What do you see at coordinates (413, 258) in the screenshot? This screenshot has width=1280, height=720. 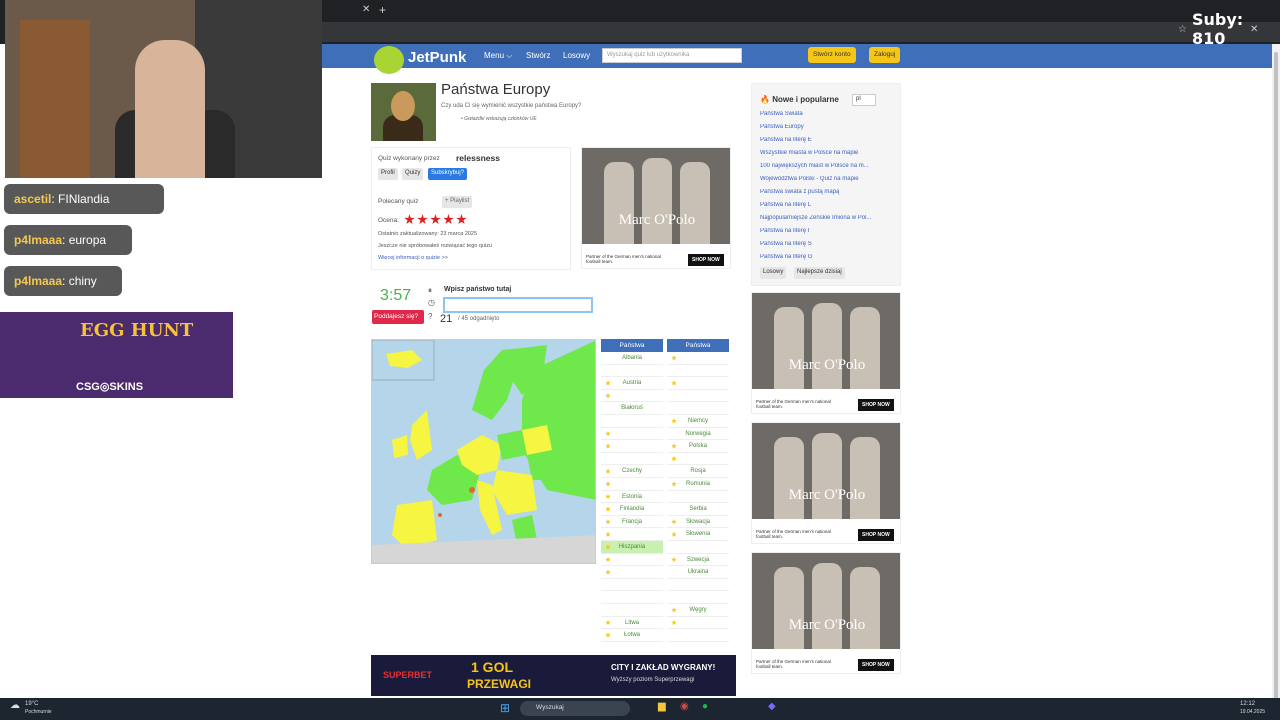 I see `more-info-link: Więcej informacji o quizie >>` at bounding box center [413, 258].